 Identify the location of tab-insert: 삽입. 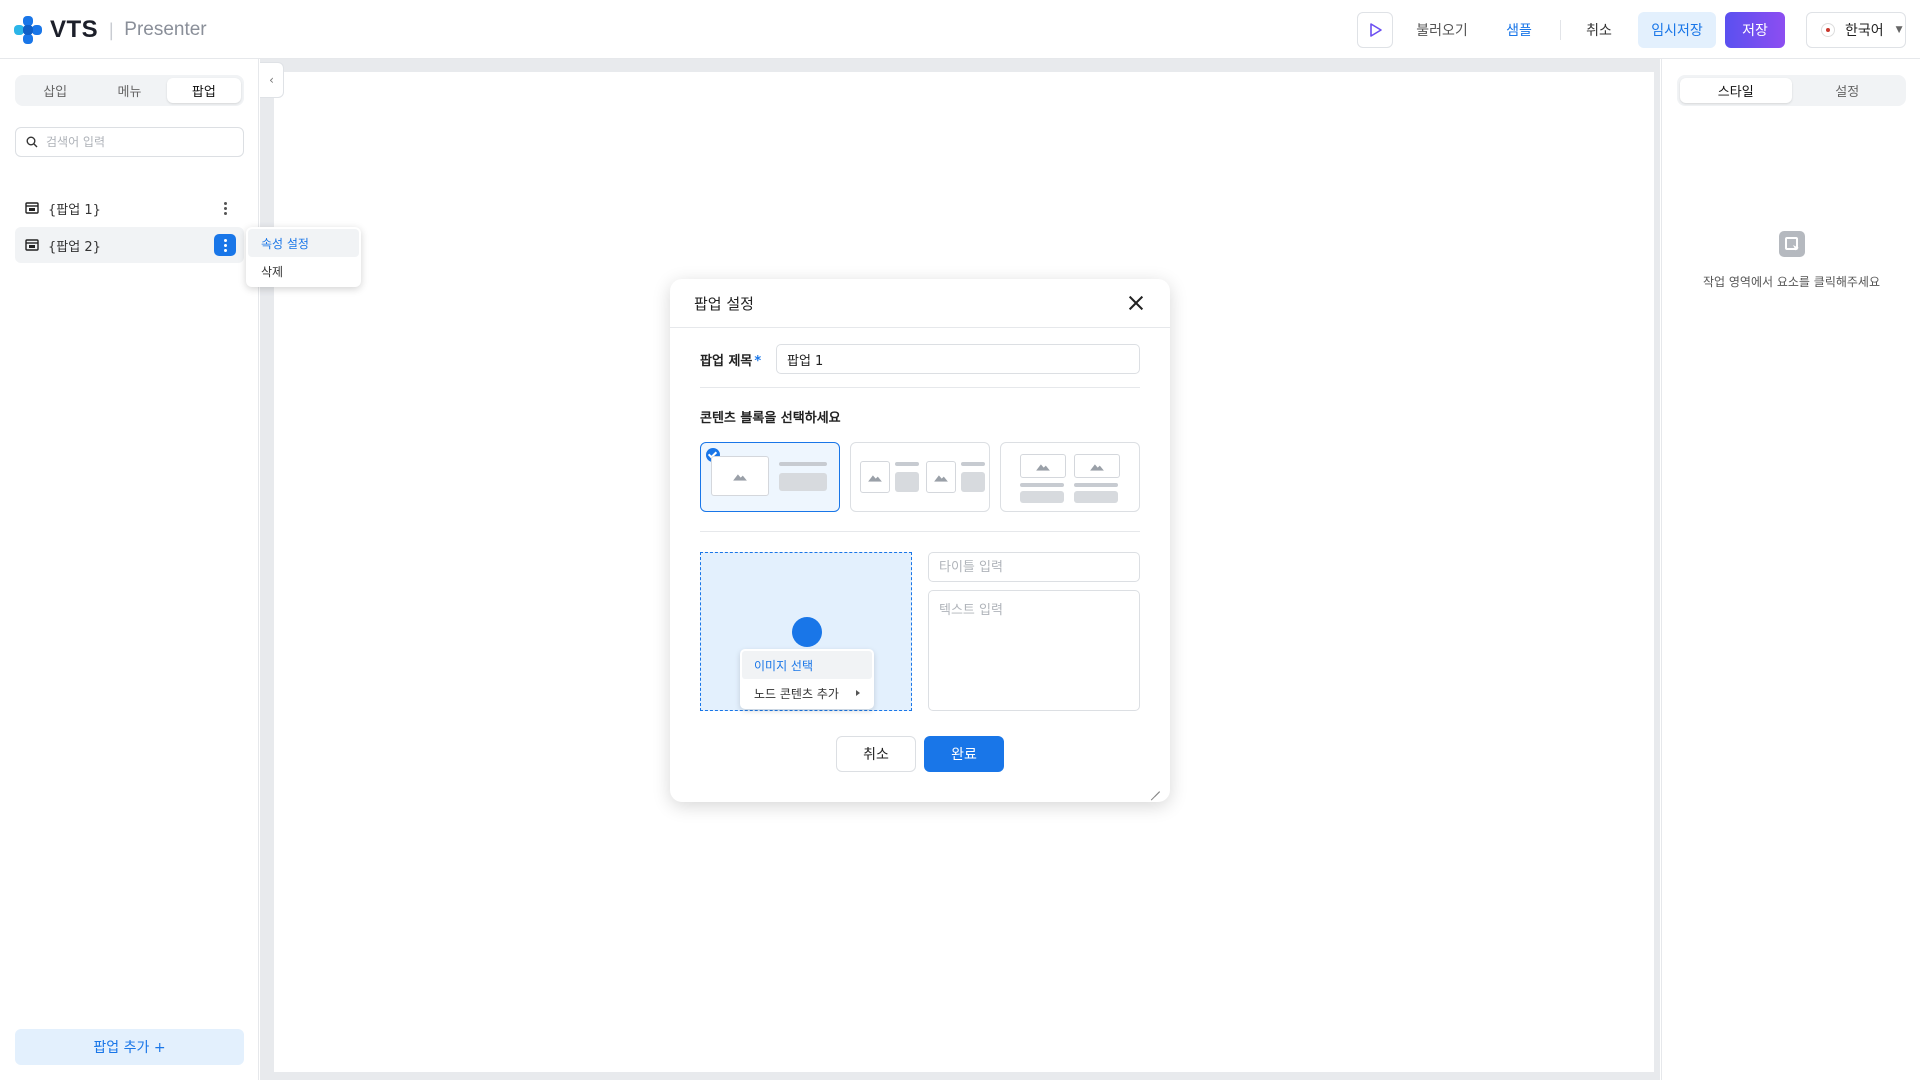
(55, 90).